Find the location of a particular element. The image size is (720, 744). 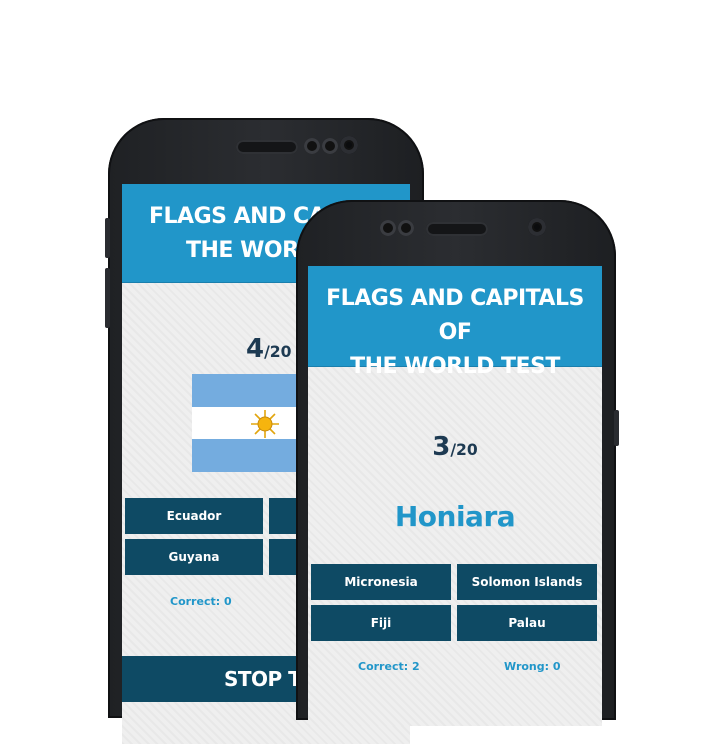

back-phone-camera-icon is located at coordinates (349, 145).